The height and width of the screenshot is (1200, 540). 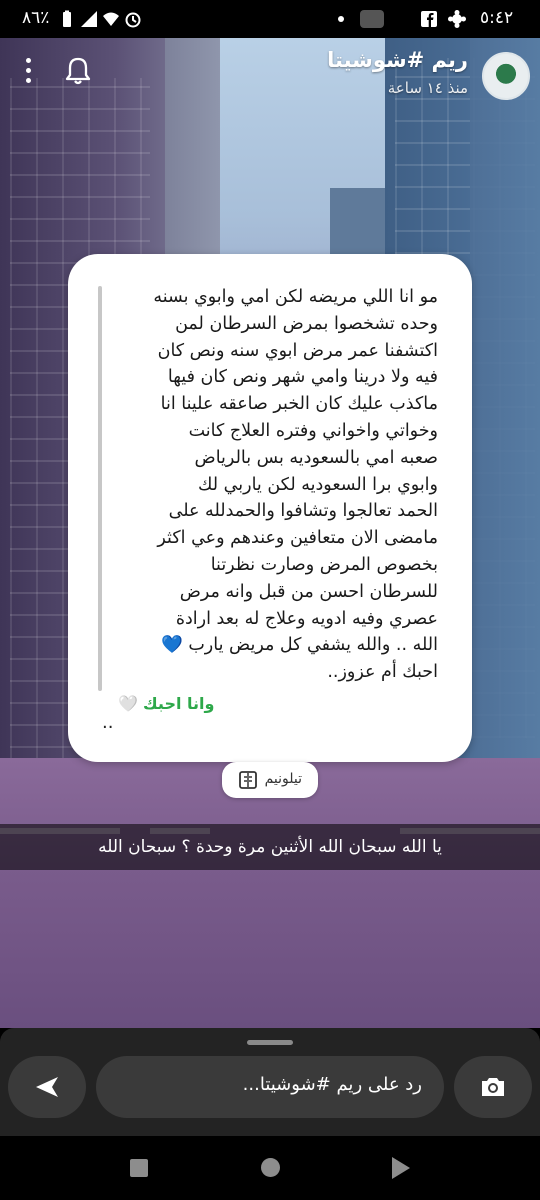 I want to click on avatar, so click(x=506, y=76).